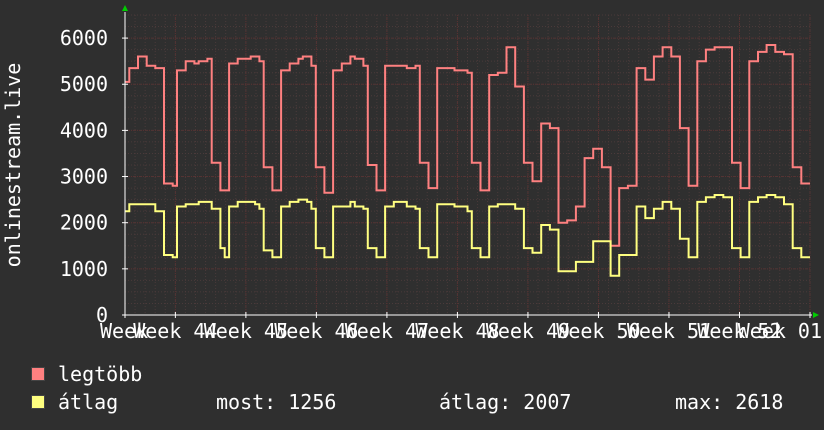  What do you see at coordinates (729, 402) in the screenshot?
I see `stat-max: max: 2618` at bounding box center [729, 402].